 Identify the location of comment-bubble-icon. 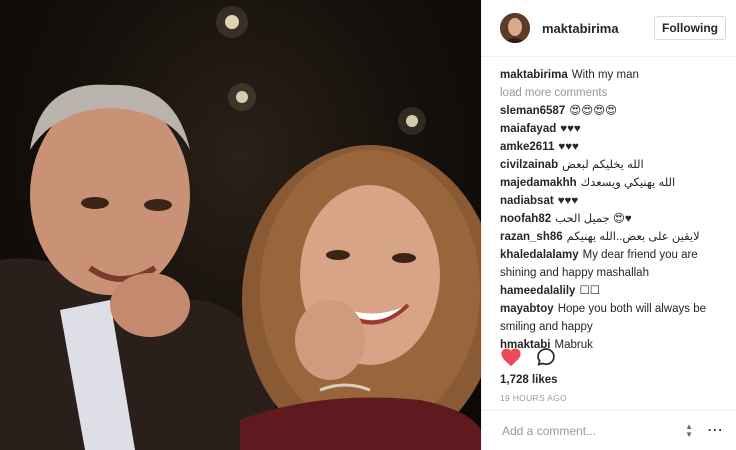
(546, 359).